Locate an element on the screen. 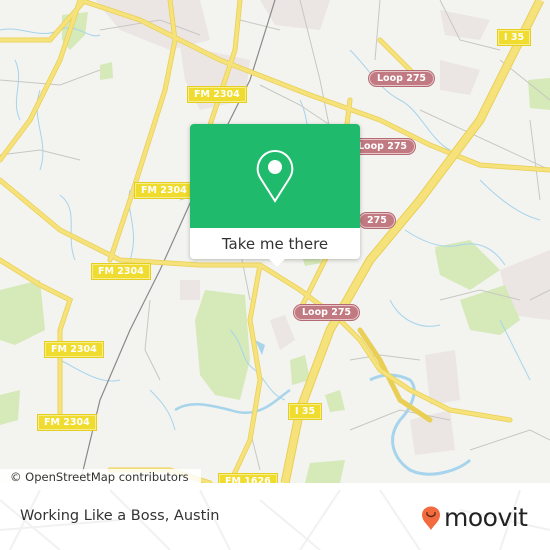  road-label-fm1626: FM 1626 is located at coordinates (248, 478).